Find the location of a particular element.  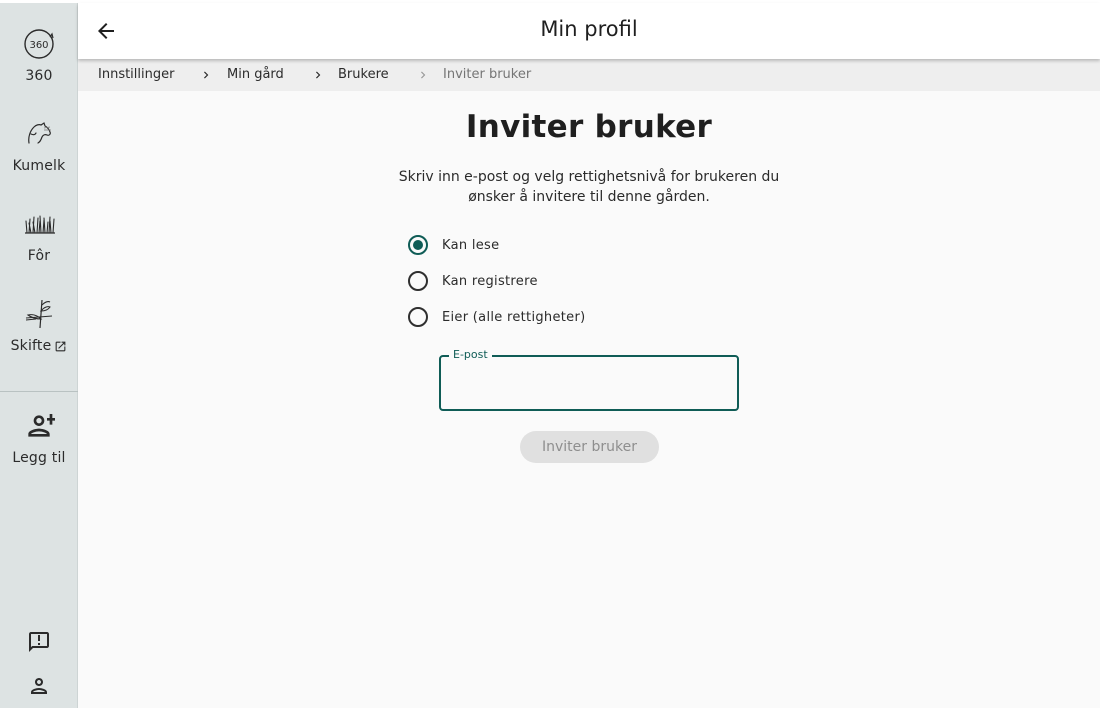

feedback-icon is located at coordinates (39, 642).